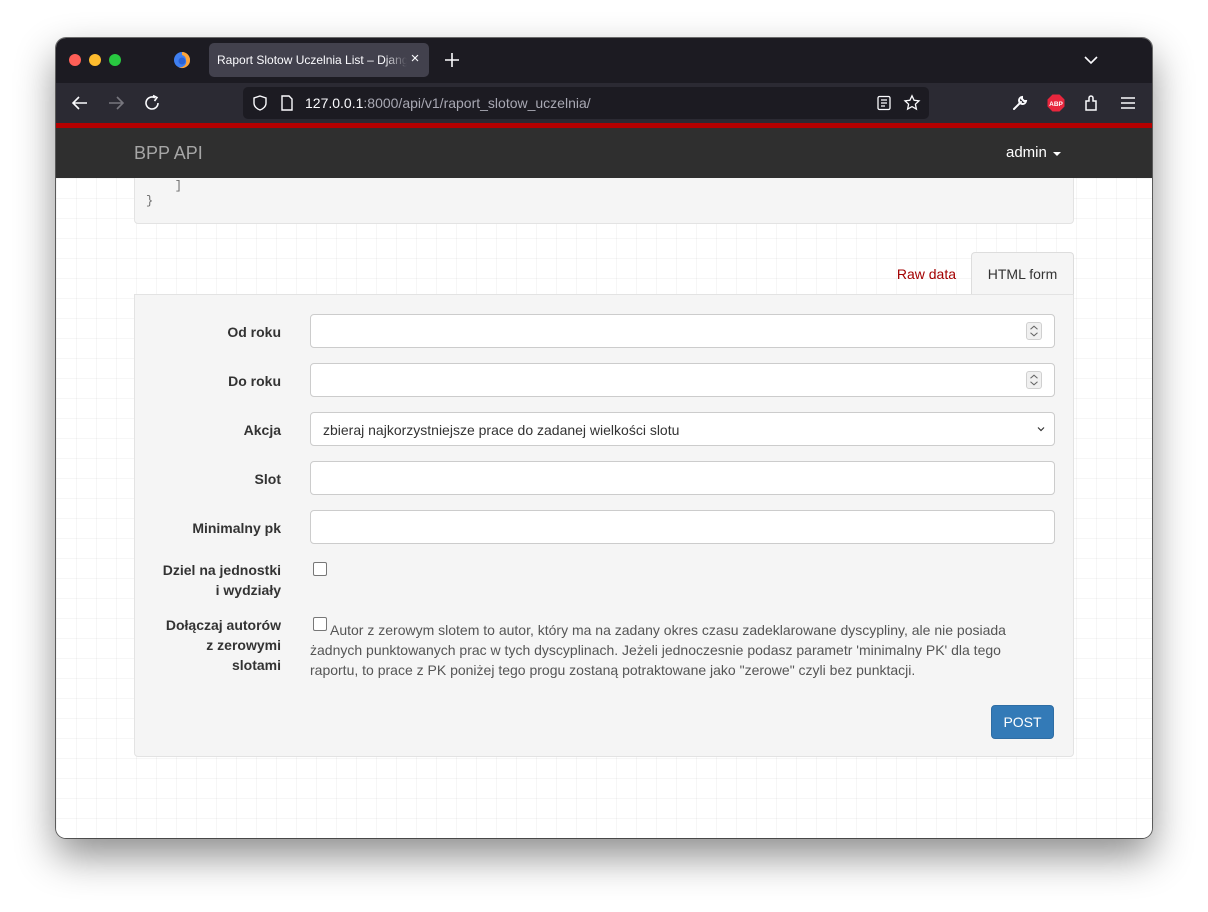  Describe the element at coordinates (320, 569) in the screenshot. I see `dziel-checkbox` at that location.